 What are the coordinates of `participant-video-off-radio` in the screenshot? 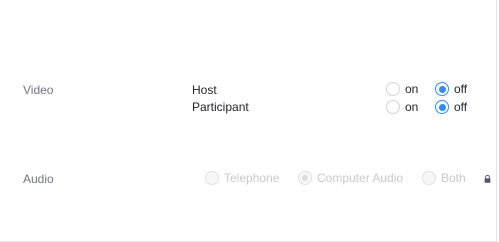 It's located at (442, 107).